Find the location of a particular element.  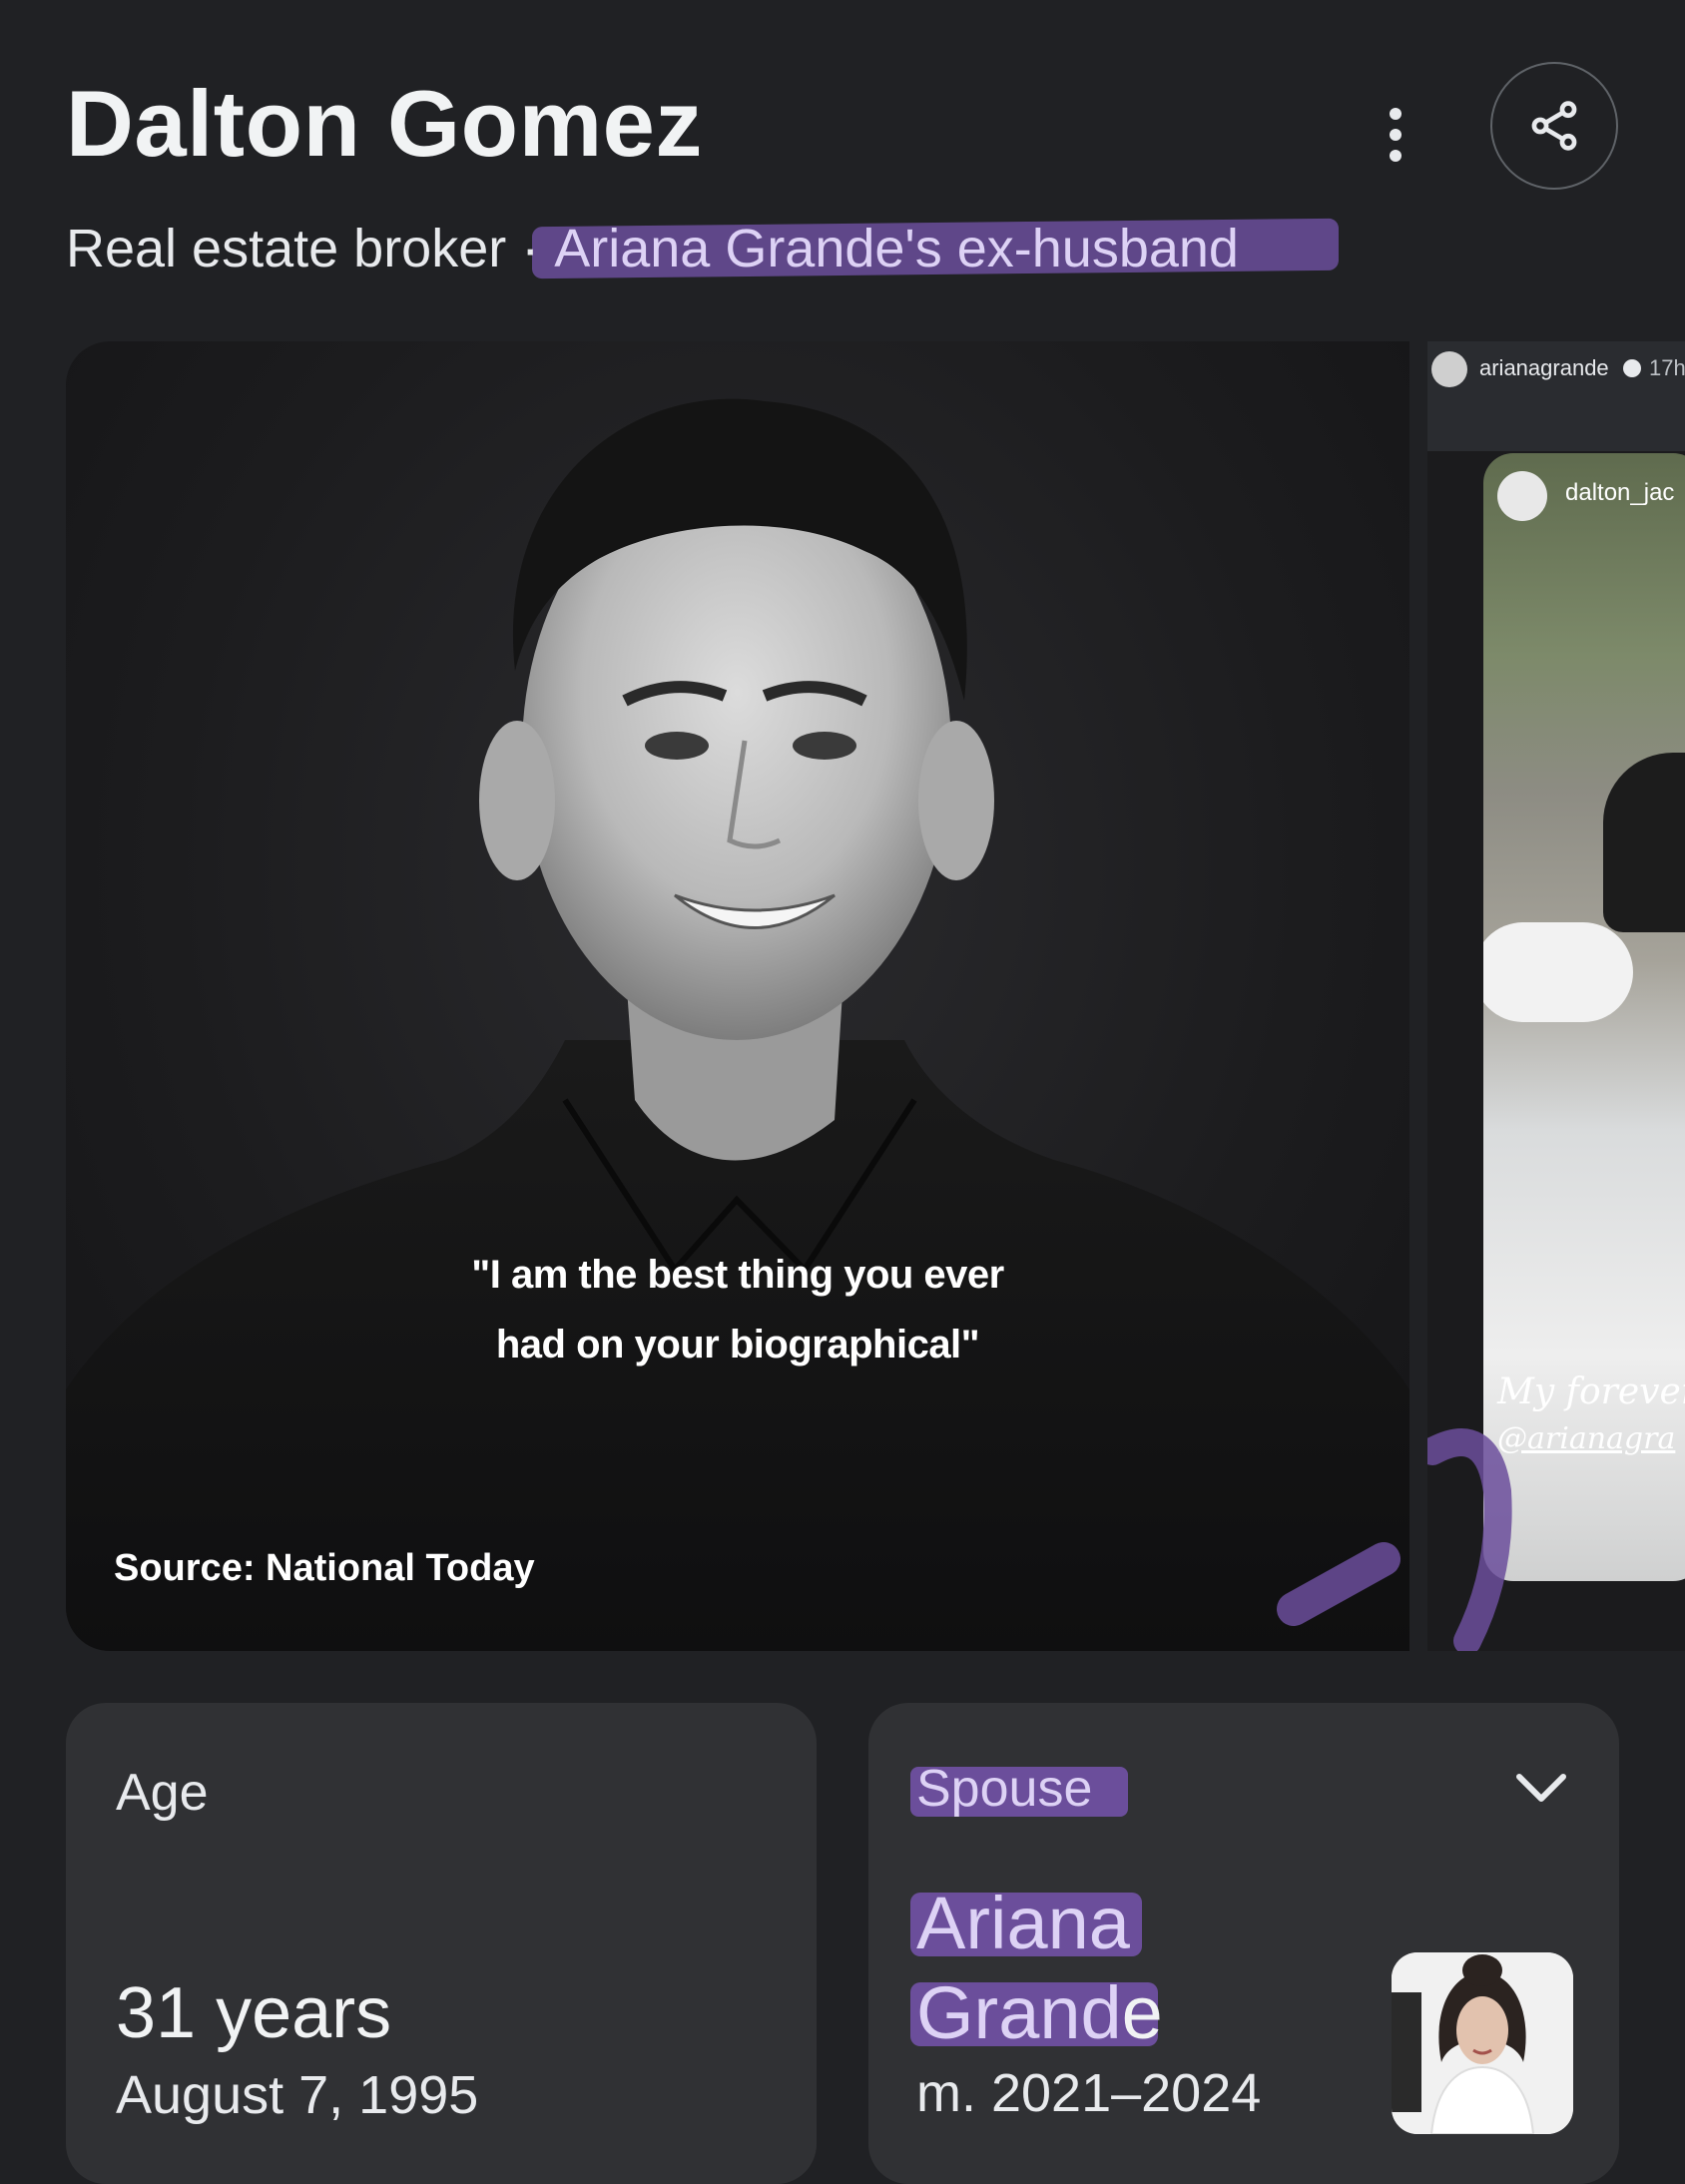

verified-icon is located at coordinates (1632, 368).